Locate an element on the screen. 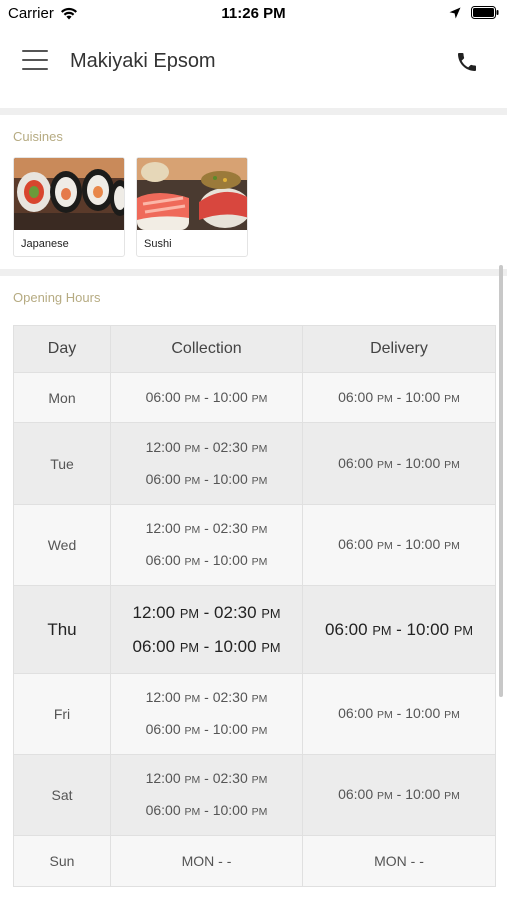  column-header-collection: Collection is located at coordinates (206, 349).